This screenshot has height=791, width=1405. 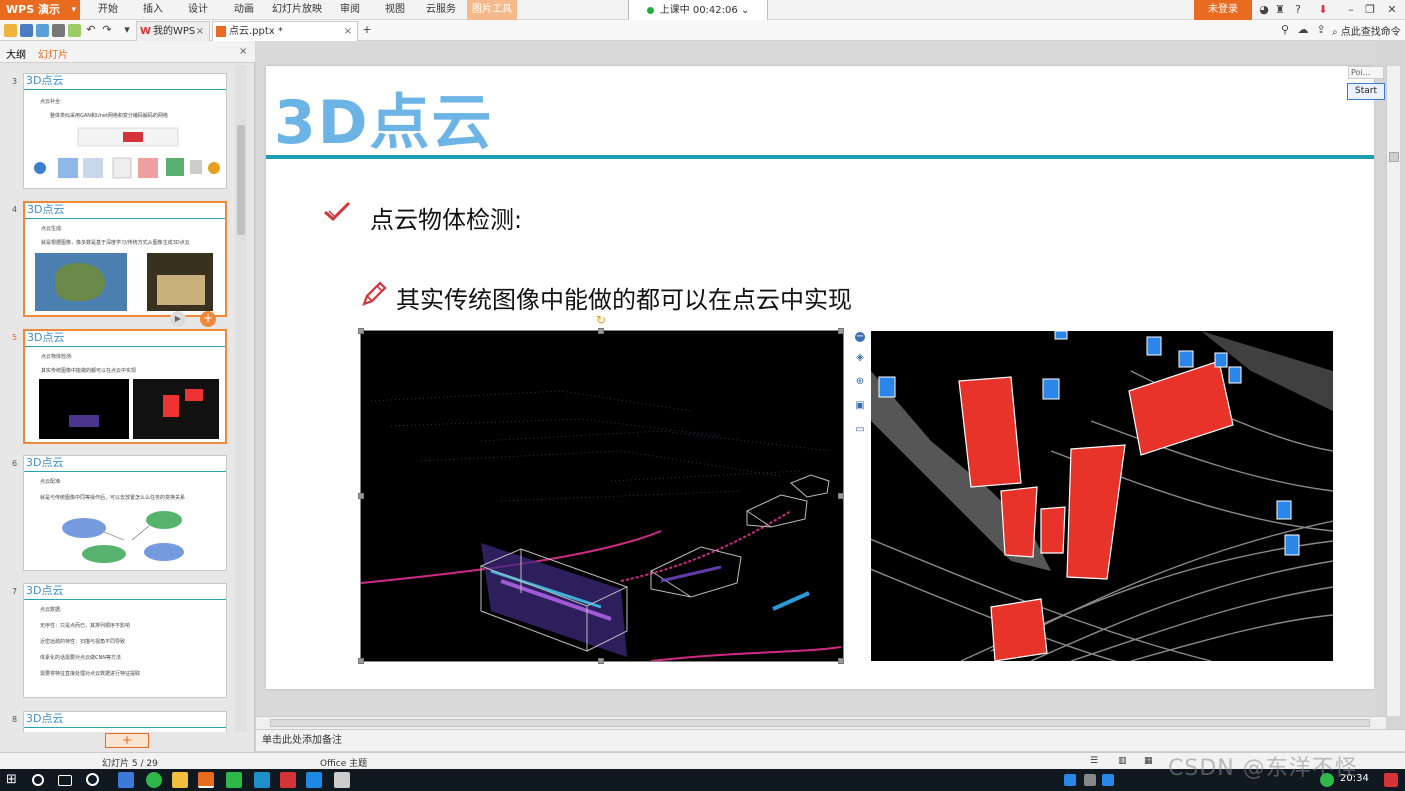 What do you see at coordinates (180, 780) in the screenshot?
I see `folder-icon` at bounding box center [180, 780].